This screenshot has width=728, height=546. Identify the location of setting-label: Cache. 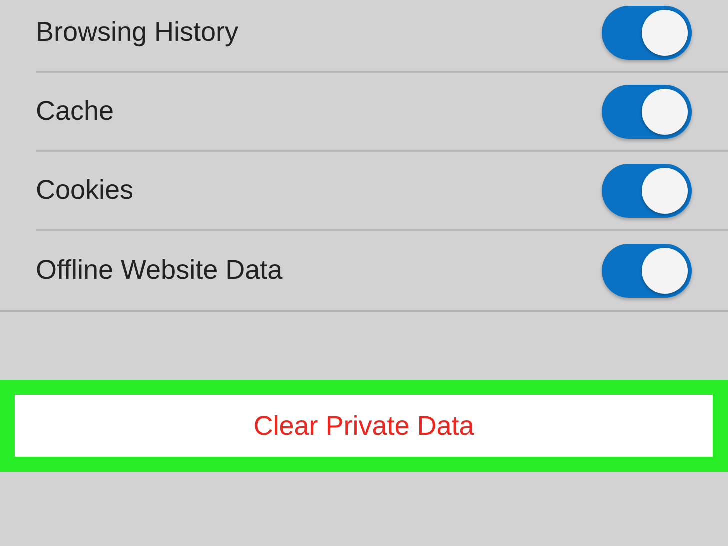
(75, 111).